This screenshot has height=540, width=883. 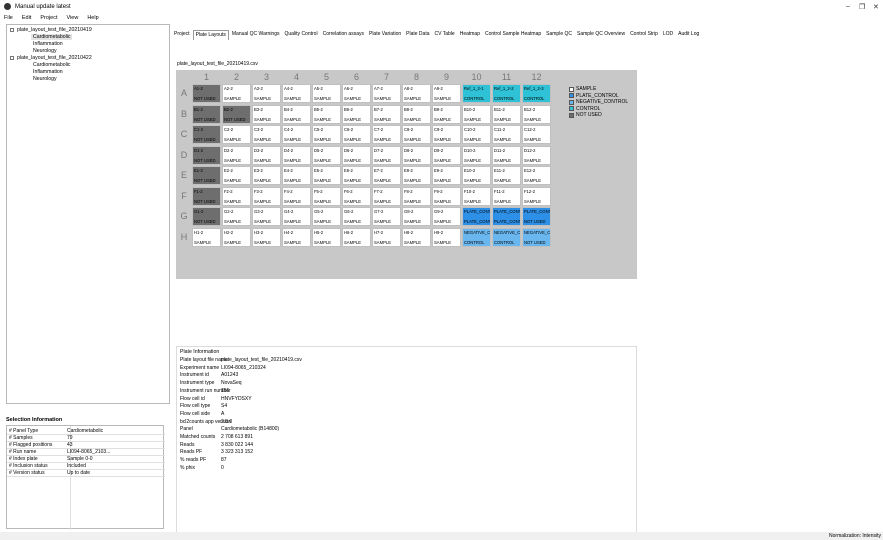 What do you see at coordinates (416, 237) in the screenshot?
I see `plate-well: H8-2 SAMPLE` at bounding box center [416, 237].